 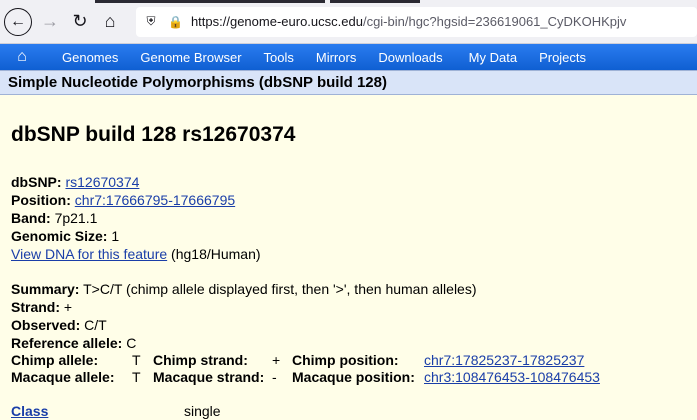 I want to click on reload-icon: ↻, so click(x=80, y=22).